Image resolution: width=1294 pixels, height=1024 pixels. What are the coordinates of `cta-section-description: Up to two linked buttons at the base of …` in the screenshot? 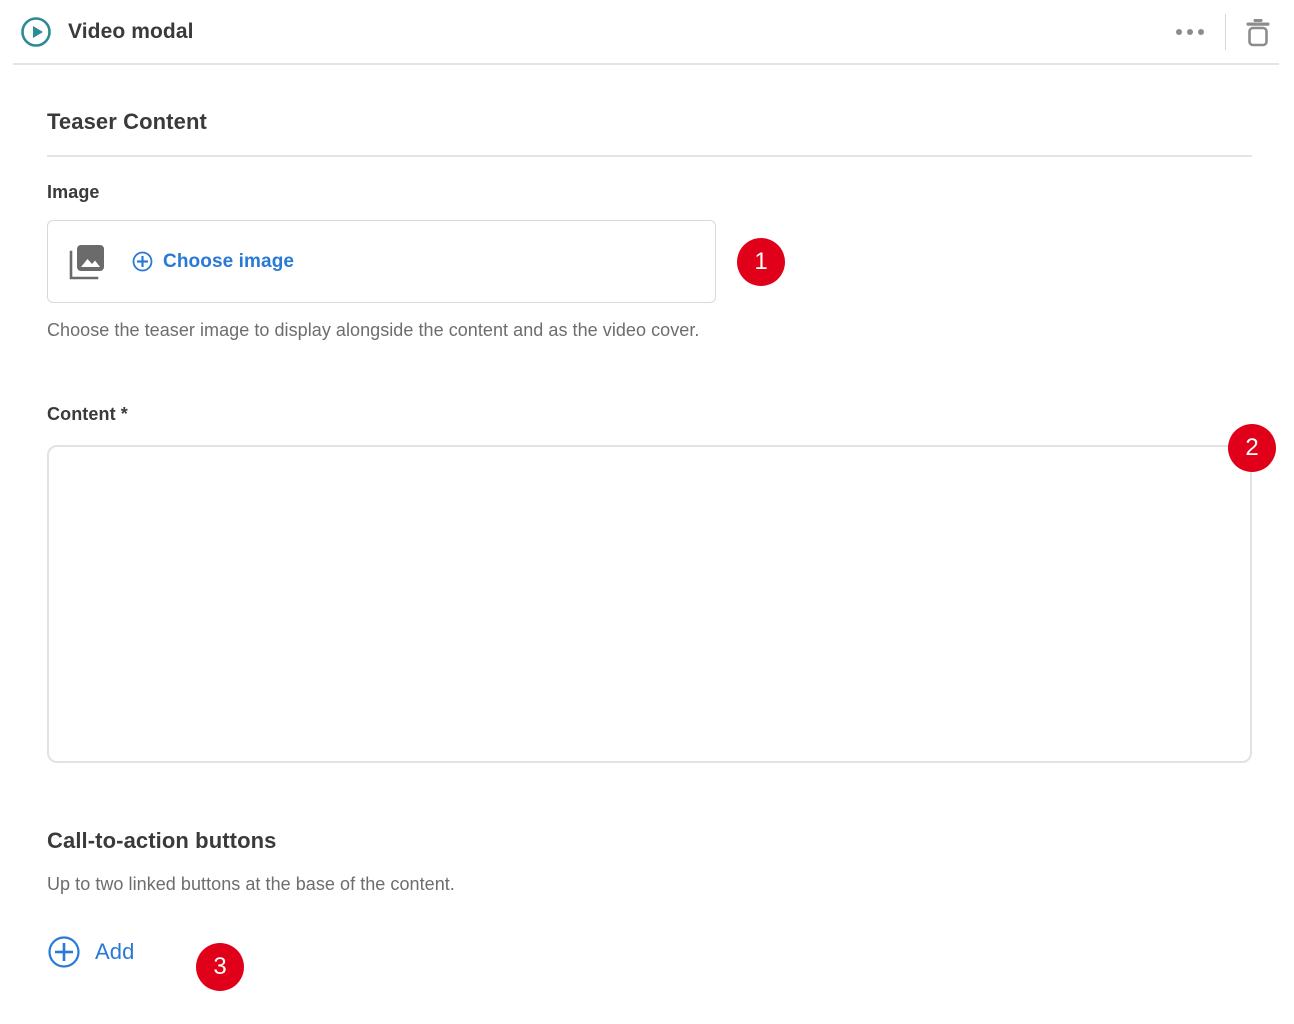 It's located at (251, 884).